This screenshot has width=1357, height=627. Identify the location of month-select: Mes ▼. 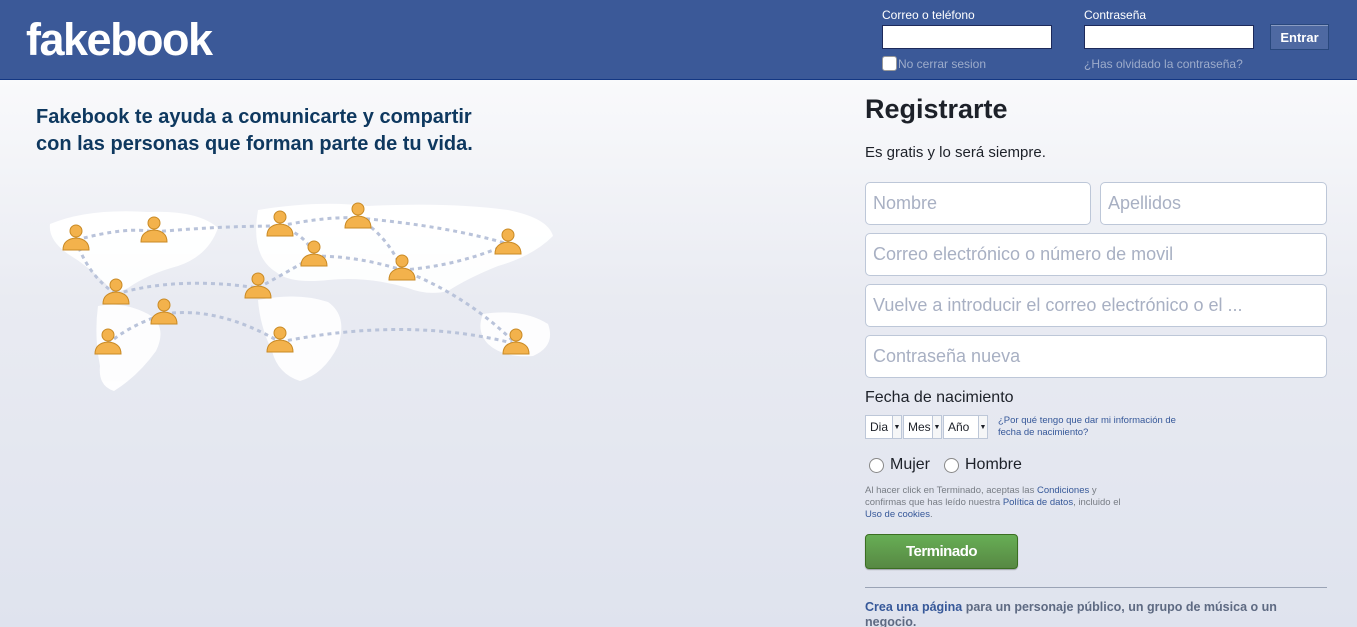
(922, 427).